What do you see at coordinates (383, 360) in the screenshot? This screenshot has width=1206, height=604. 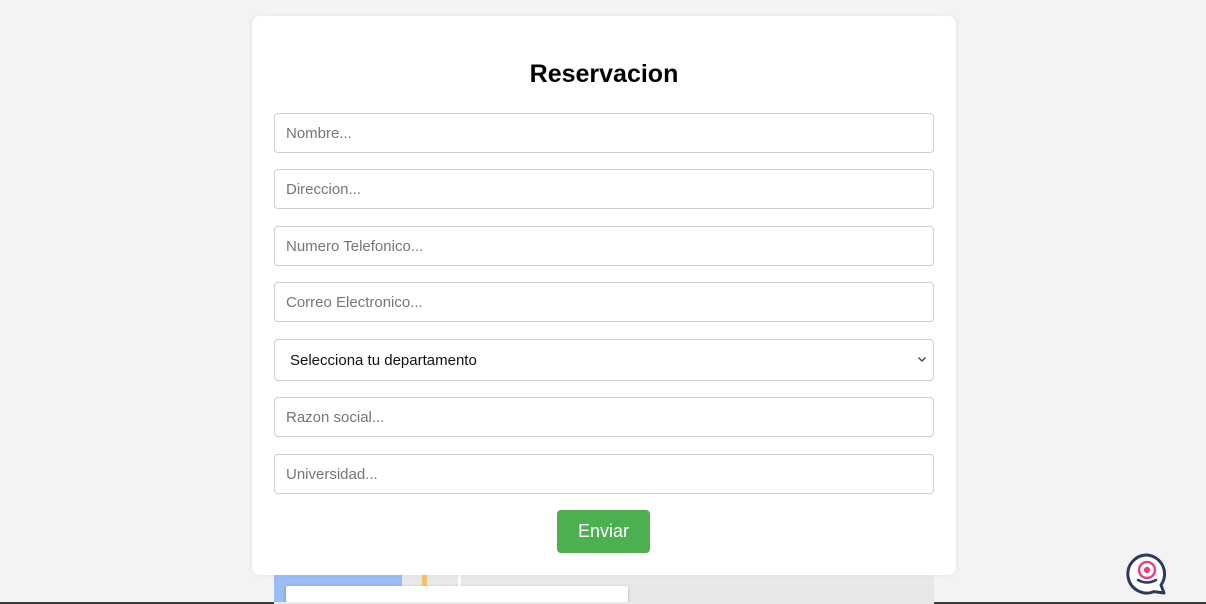 I see `departamento-select-value: Selecciona tu departamento` at bounding box center [383, 360].